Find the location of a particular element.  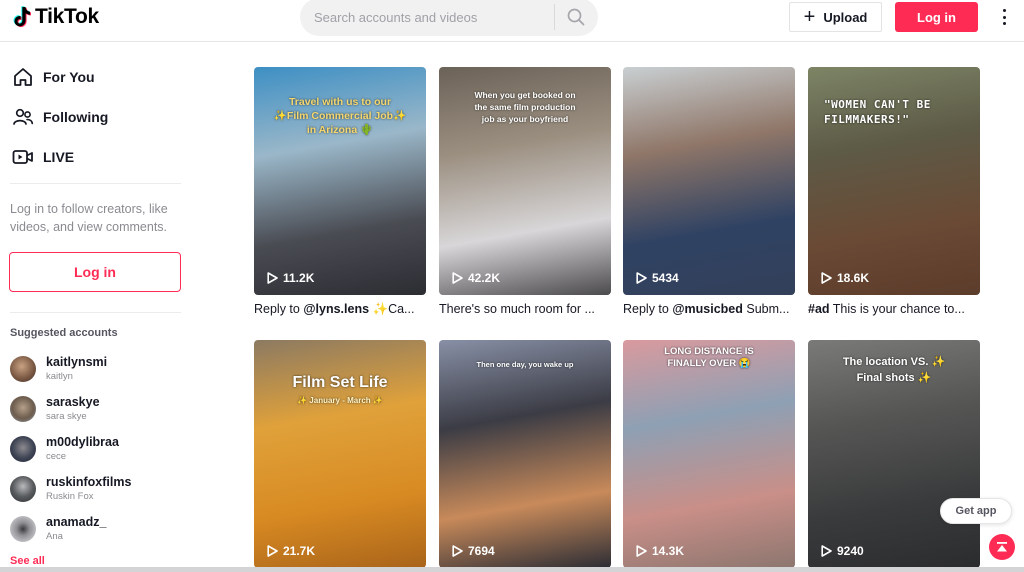

more-options-button is located at coordinates (1004, 17).